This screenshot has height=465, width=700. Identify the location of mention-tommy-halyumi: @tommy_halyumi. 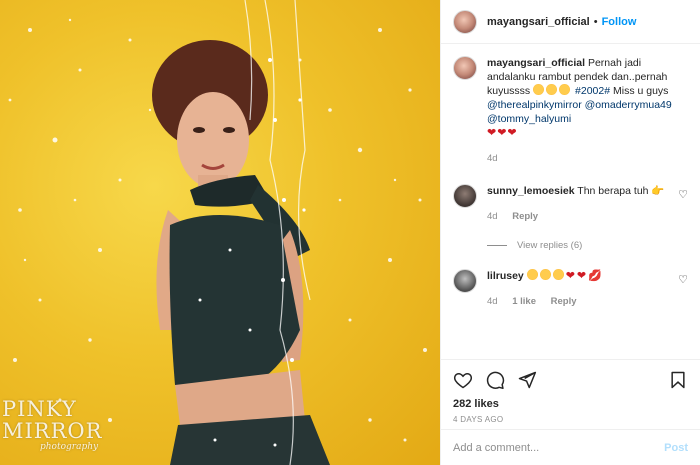
(529, 119).